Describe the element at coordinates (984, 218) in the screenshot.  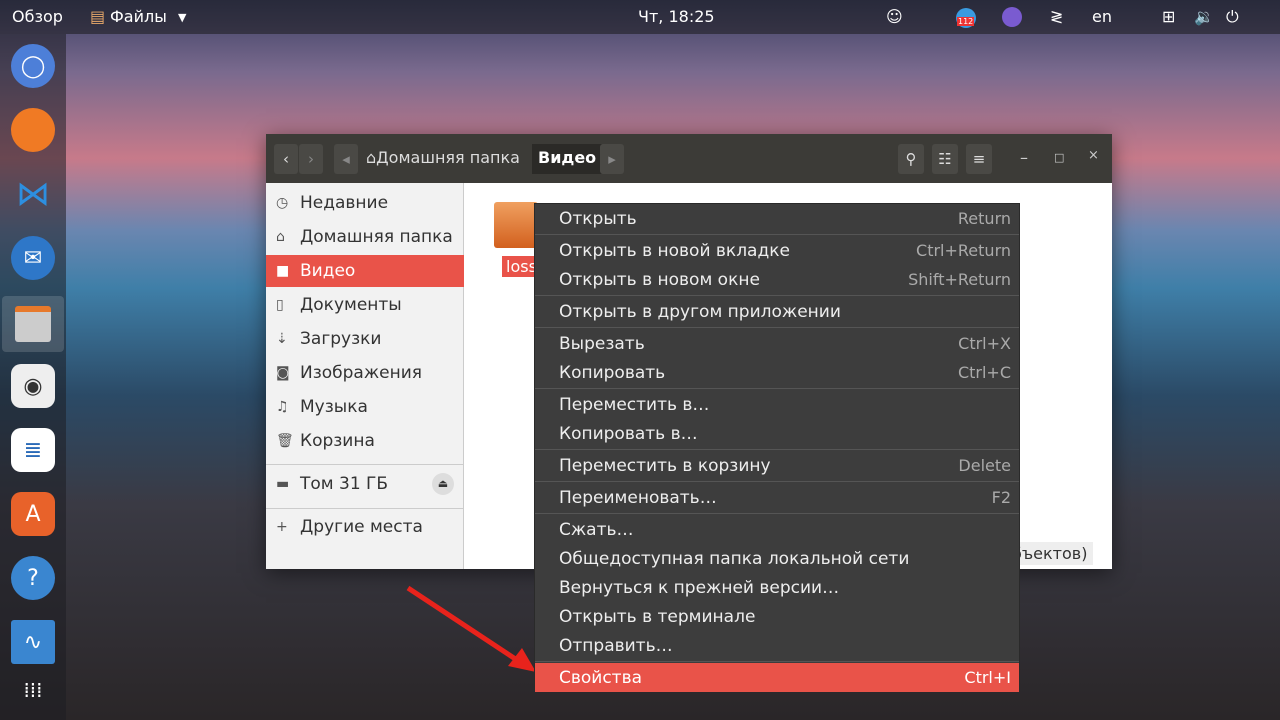
I see `menu-item-shortcut: Return` at that location.